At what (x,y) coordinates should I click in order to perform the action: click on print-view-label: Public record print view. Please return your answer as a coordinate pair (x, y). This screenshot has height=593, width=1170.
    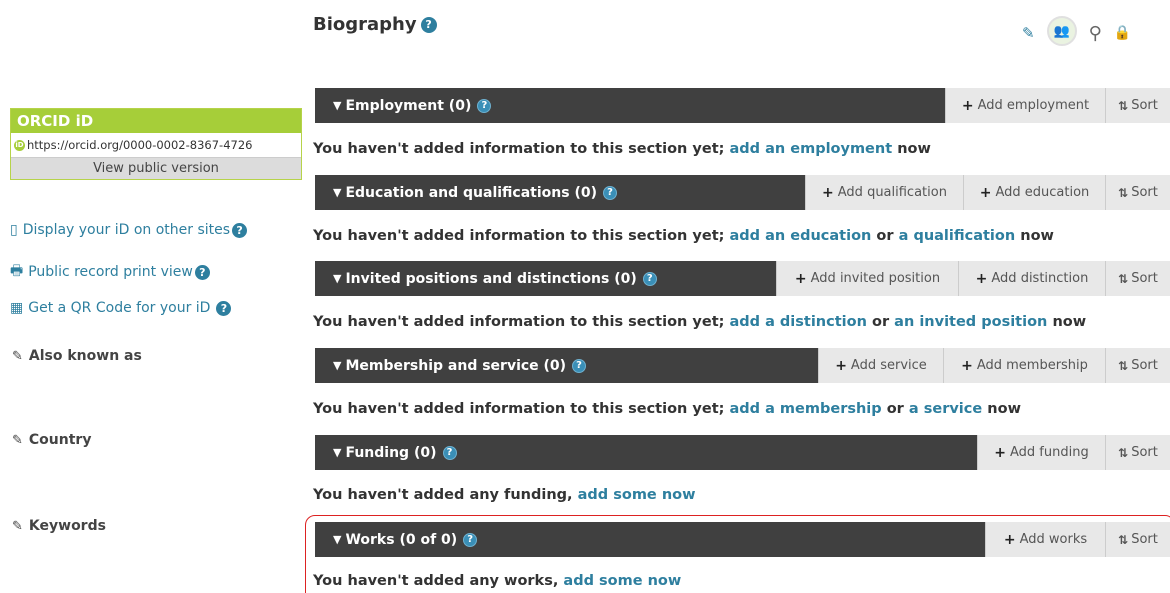
    Looking at the image, I should click on (110, 272).